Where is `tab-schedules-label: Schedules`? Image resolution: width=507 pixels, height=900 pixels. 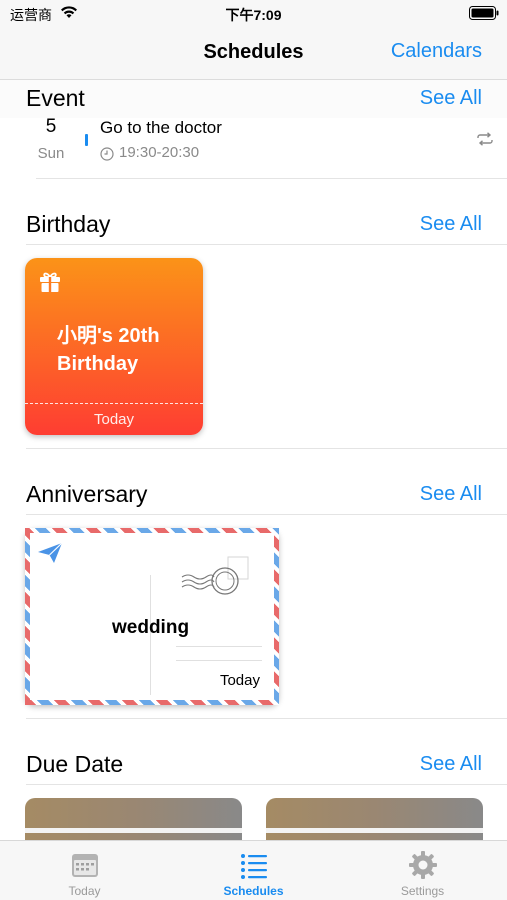 tab-schedules-label: Schedules is located at coordinates (253, 891).